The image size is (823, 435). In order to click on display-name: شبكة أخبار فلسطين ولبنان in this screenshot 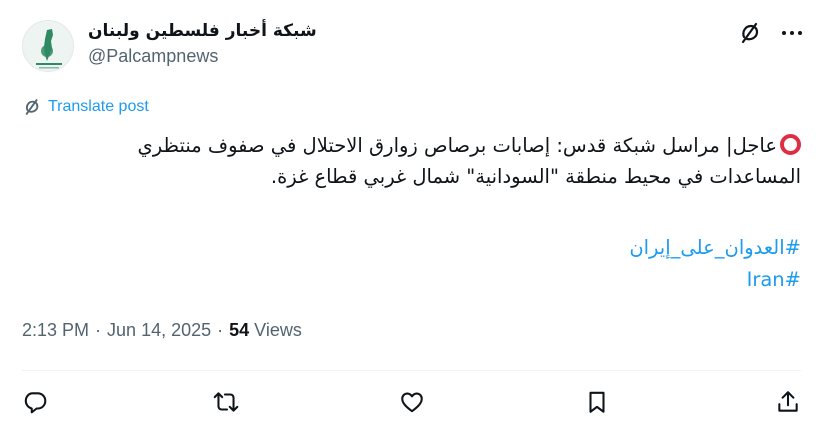, I will do `click(202, 31)`.